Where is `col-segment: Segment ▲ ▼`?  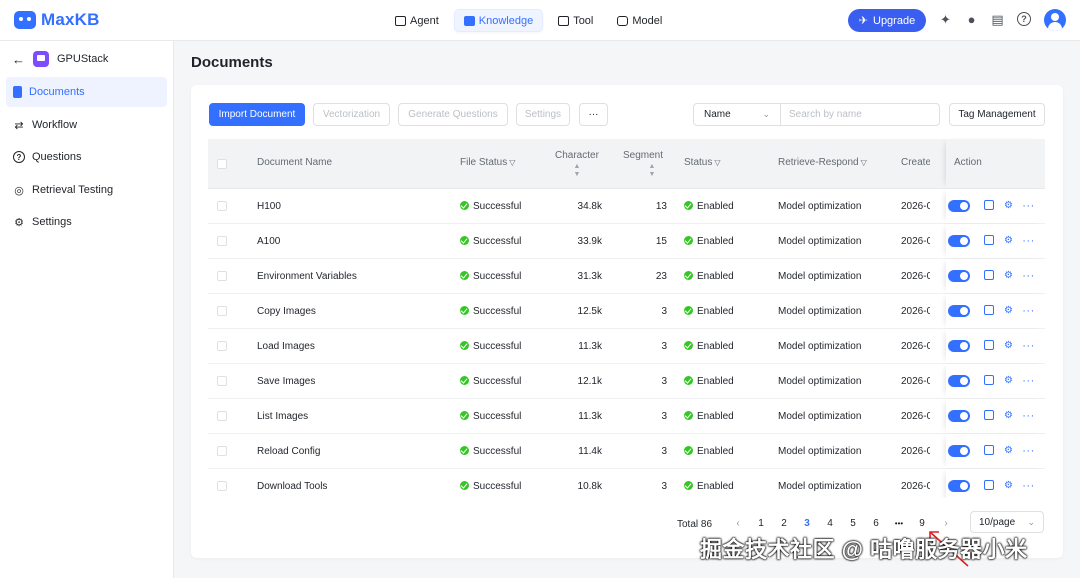
col-segment: Segment ▲ ▼ is located at coordinates (643, 164).